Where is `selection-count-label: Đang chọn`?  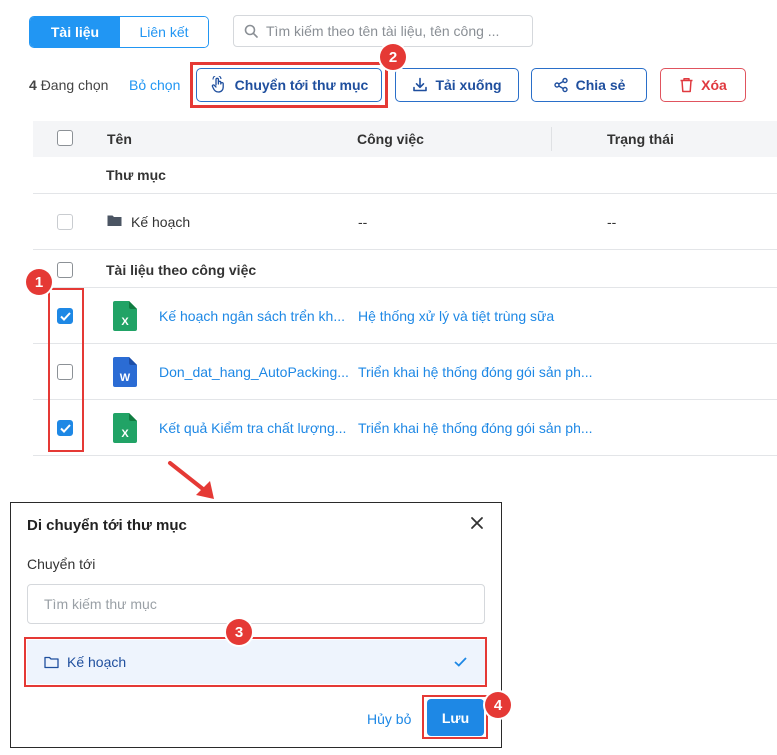
selection-count-label: Đang chọn is located at coordinates (74, 85).